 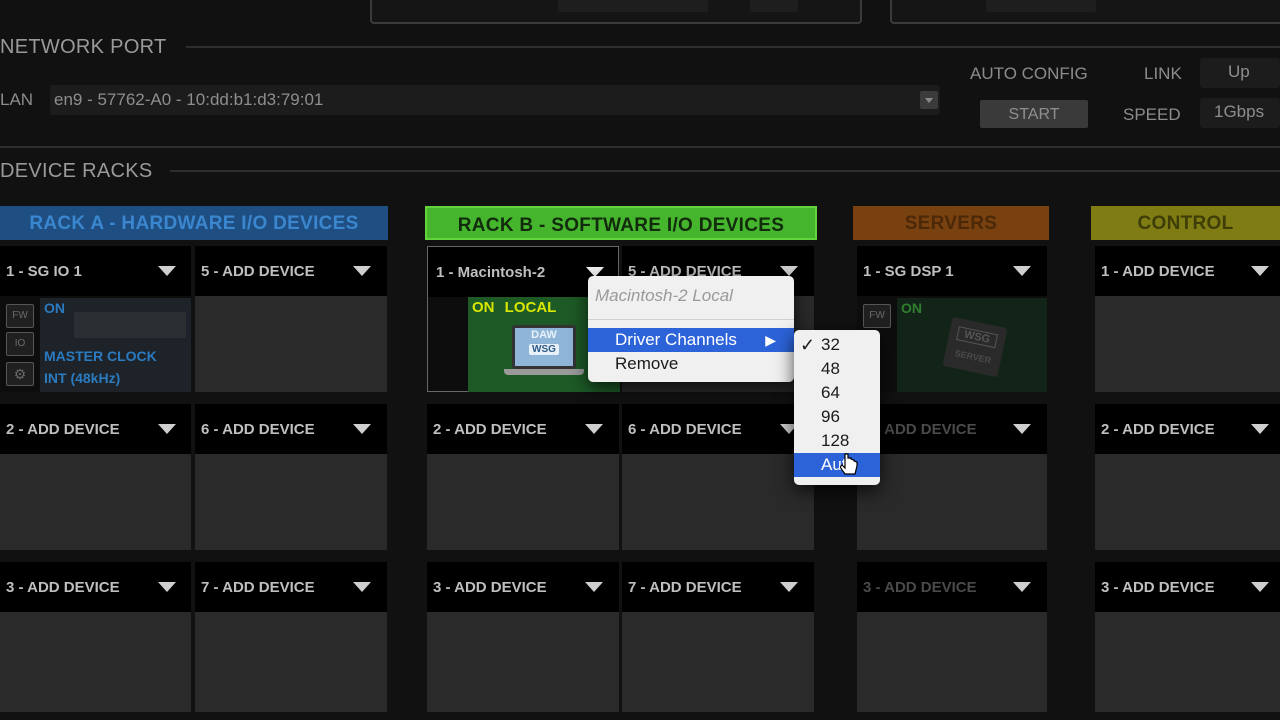 I want to click on status-on: ON, so click(x=483, y=307).